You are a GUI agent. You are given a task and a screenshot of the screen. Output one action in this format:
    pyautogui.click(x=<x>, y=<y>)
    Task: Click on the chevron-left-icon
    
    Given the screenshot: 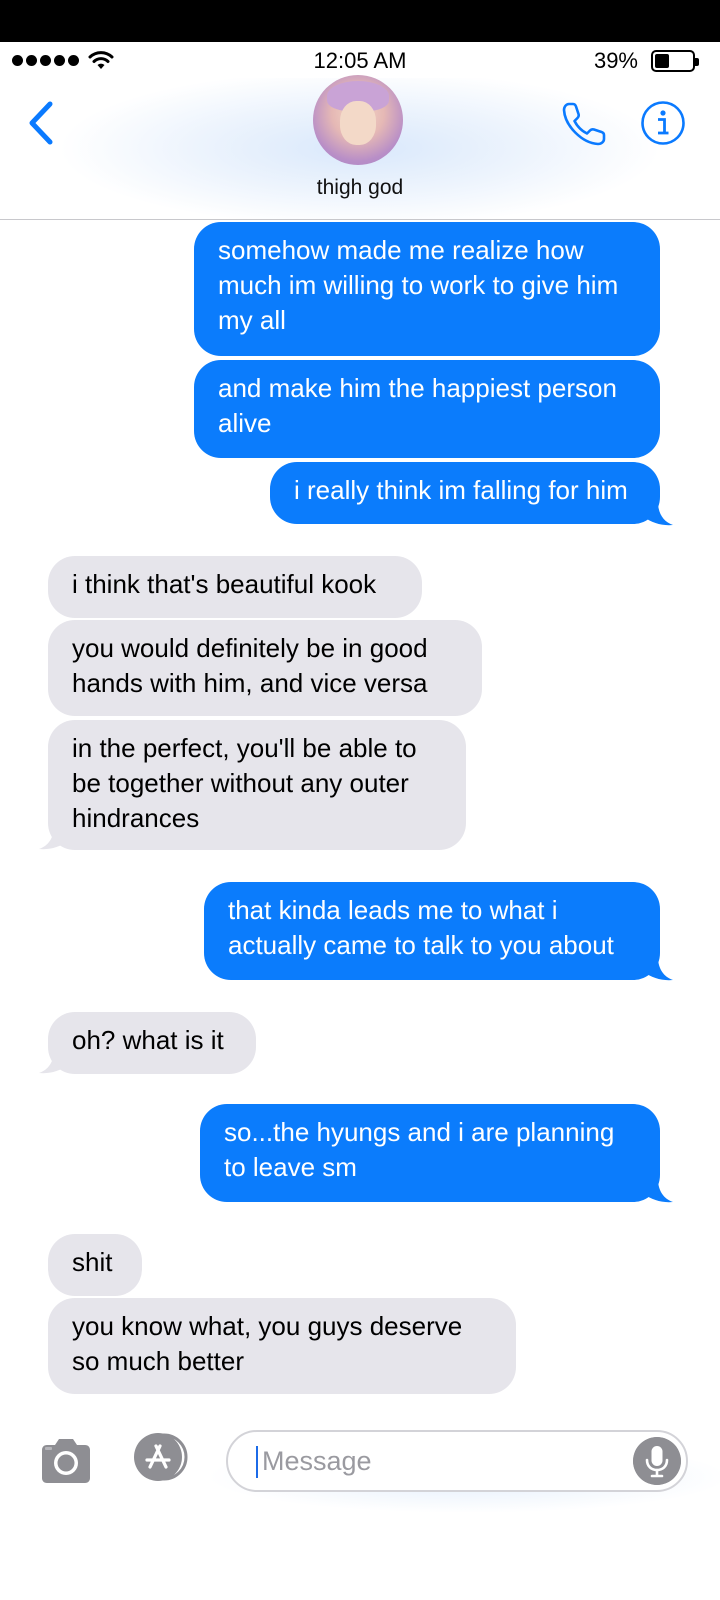 What is the action you would take?
    pyautogui.click(x=41, y=123)
    